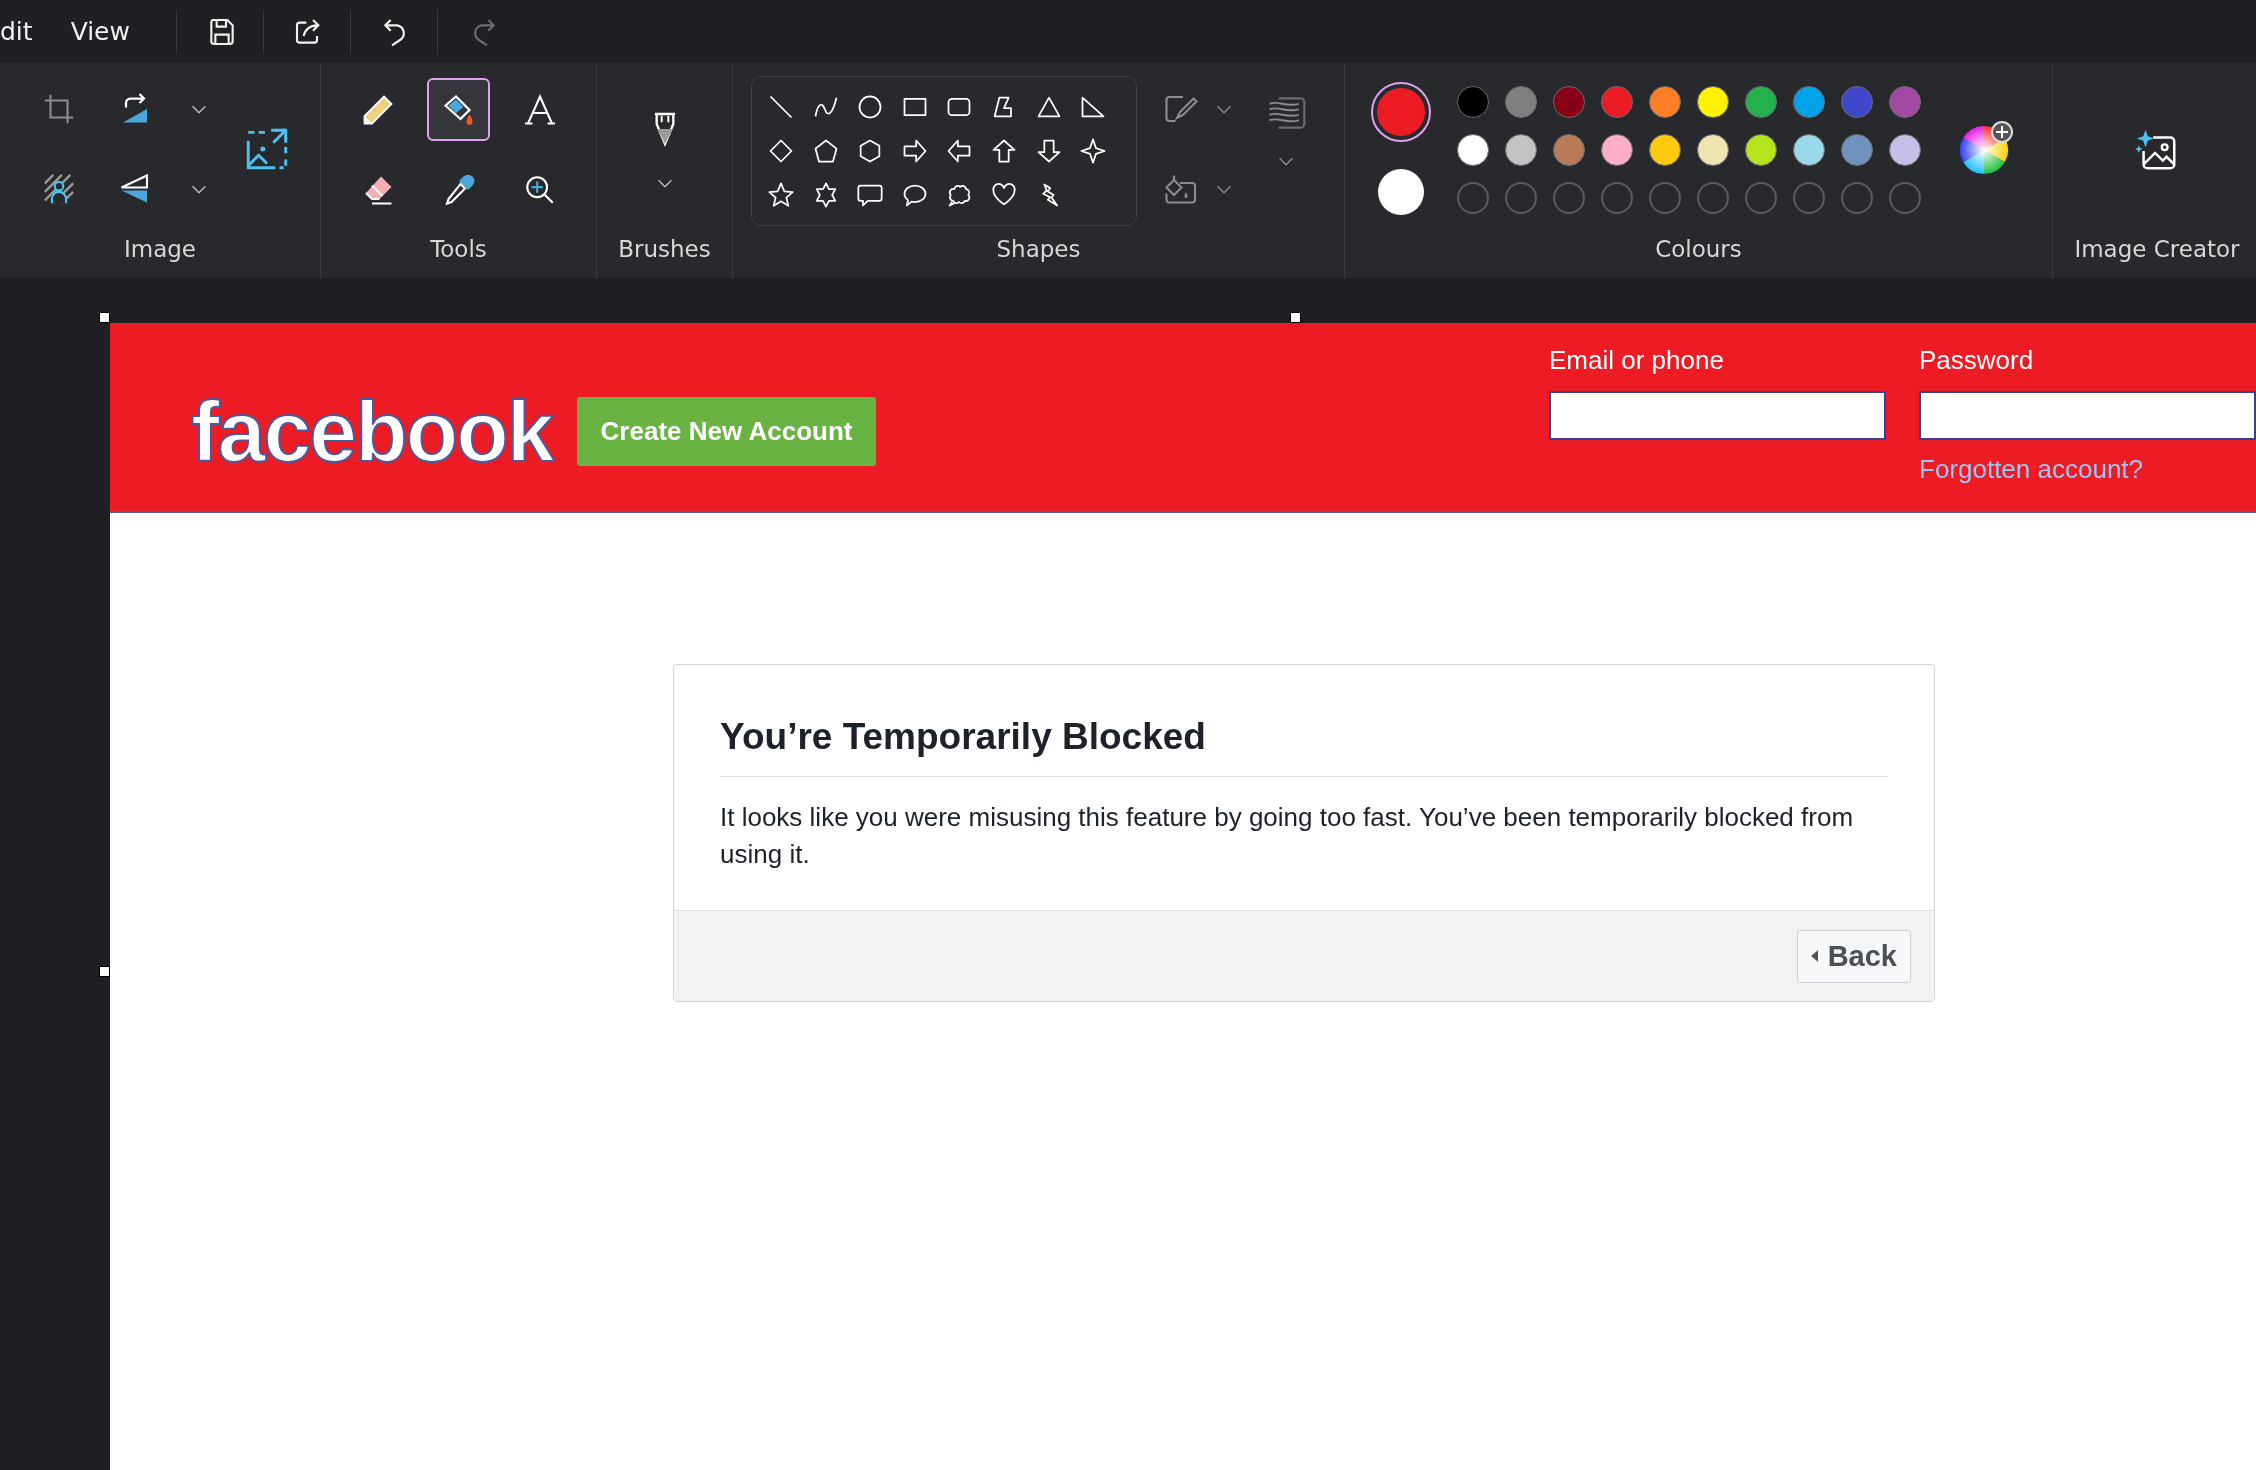 The image size is (2256, 1470). Describe the element at coordinates (1977, 360) in the screenshot. I see `field-label: Password` at that location.